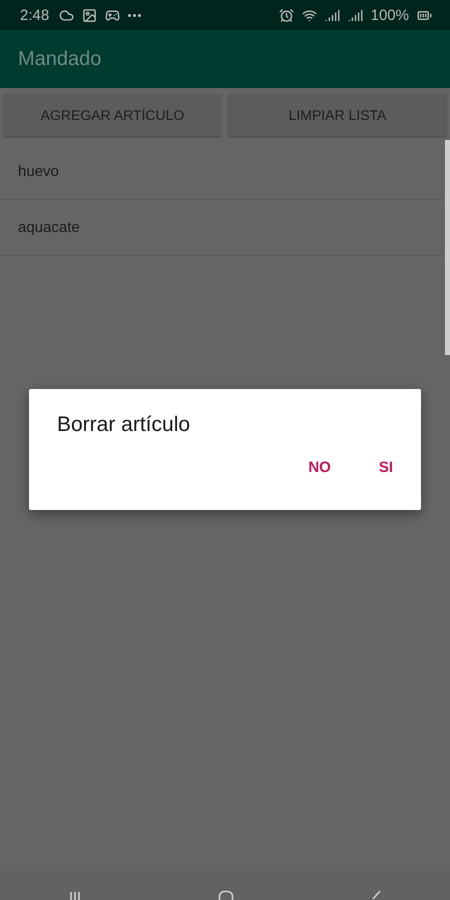 This screenshot has width=450, height=900. I want to click on home-icon, so click(226, 895).